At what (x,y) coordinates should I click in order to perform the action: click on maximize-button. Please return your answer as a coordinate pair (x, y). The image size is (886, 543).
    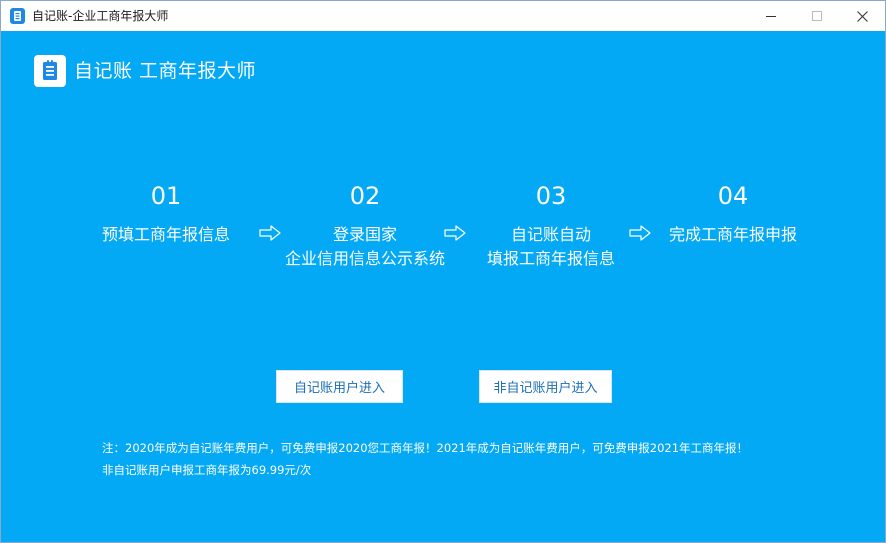
    Looking at the image, I should click on (817, 16).